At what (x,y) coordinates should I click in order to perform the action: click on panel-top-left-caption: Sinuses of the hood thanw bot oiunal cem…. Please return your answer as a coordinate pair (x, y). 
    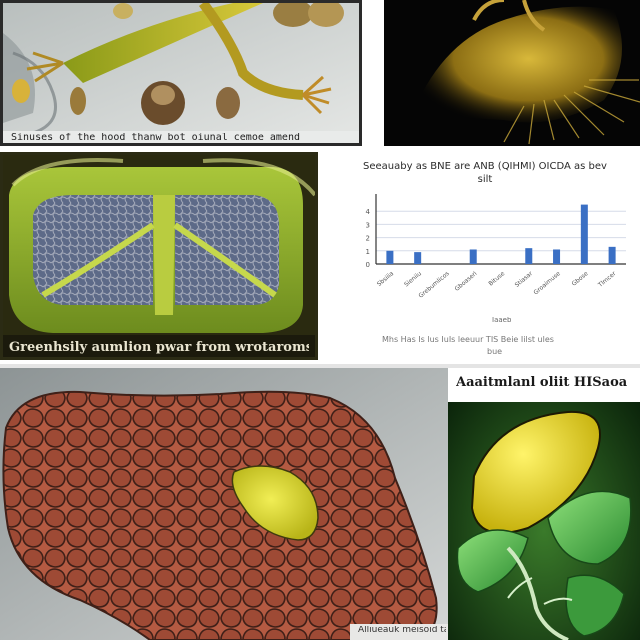
    Looking at the image, I should click on (155, 138).